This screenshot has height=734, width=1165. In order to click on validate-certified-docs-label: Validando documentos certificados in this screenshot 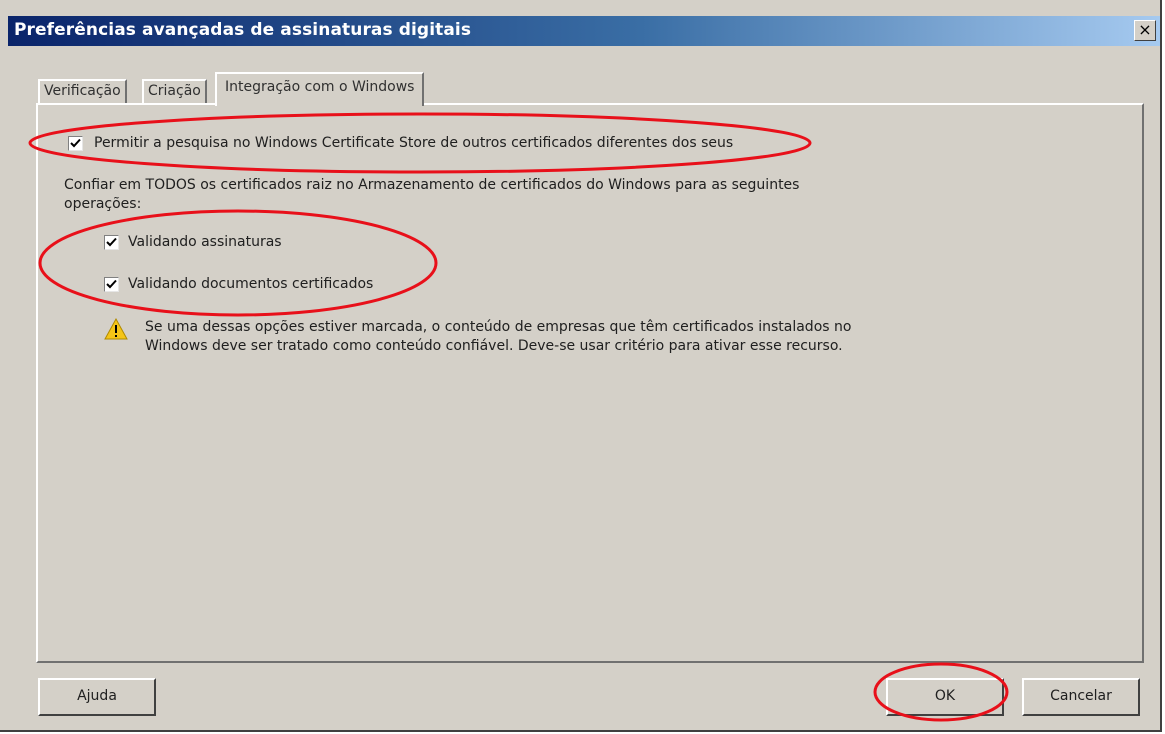, I will do `click(251, 284)`.